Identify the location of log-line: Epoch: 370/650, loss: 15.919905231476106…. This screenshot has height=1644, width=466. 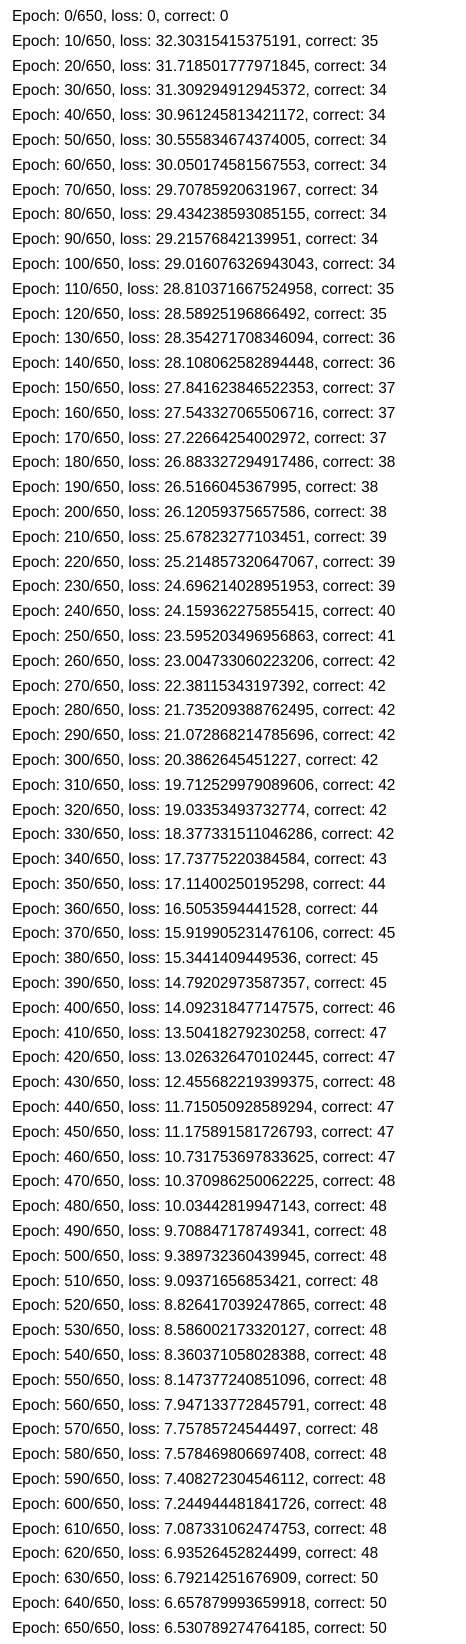
(204, 934).